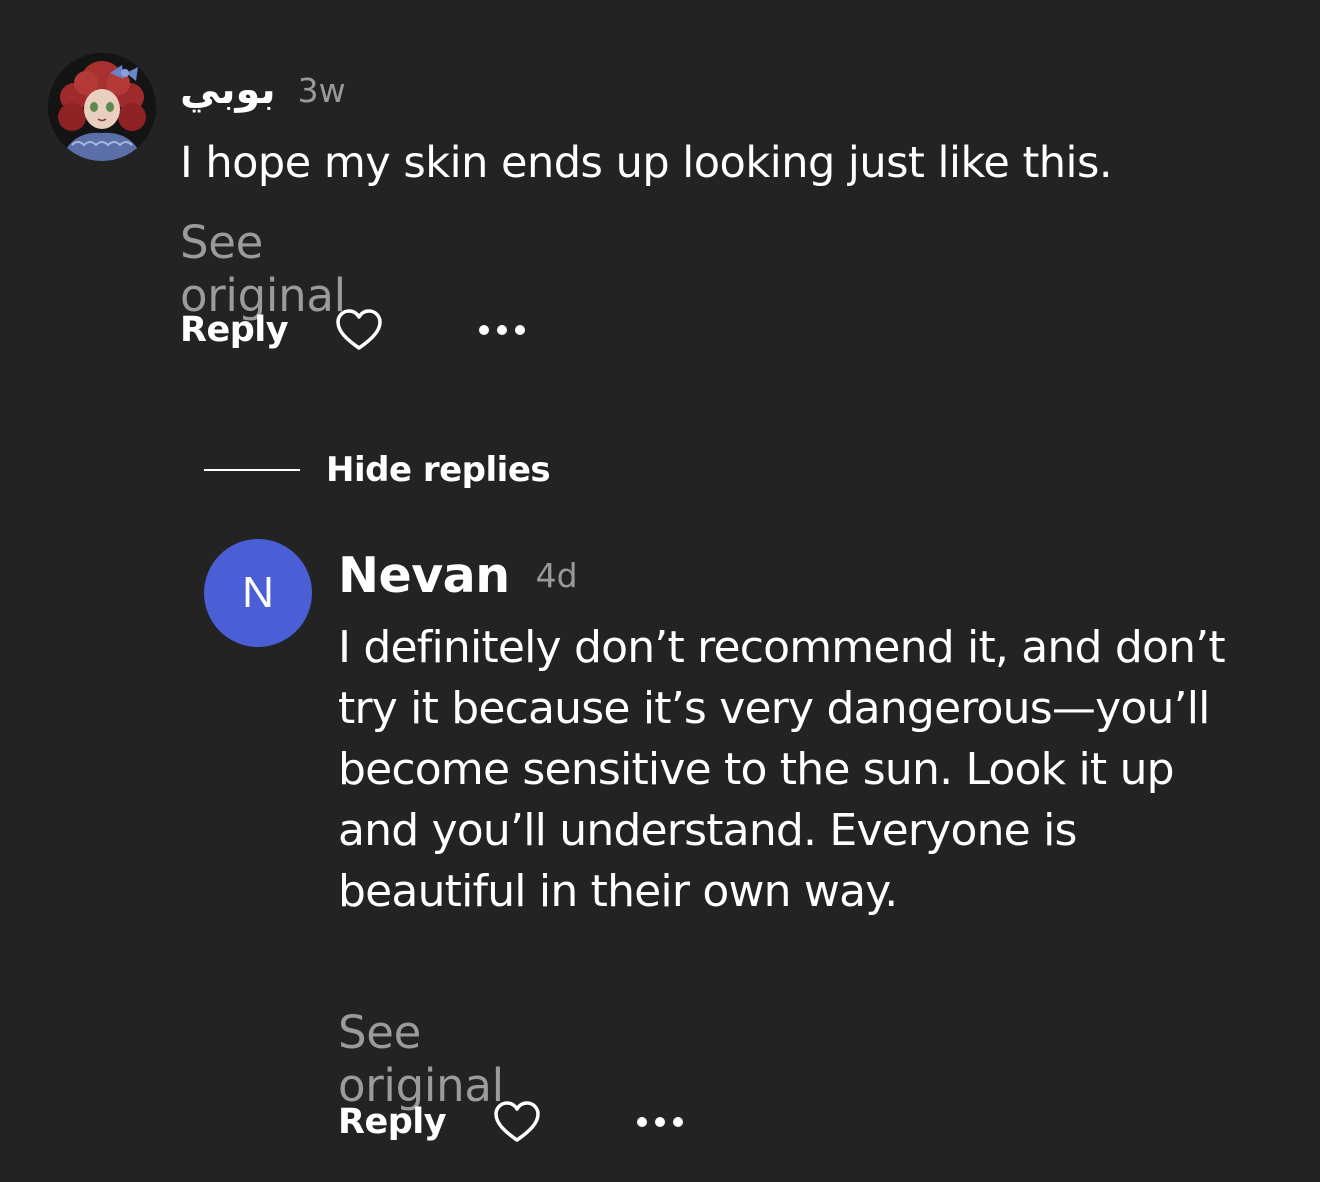 The width and height of the screenshot is (1320, 1182). I want to click on comment-timestamp: 4d, so click(556, 575).